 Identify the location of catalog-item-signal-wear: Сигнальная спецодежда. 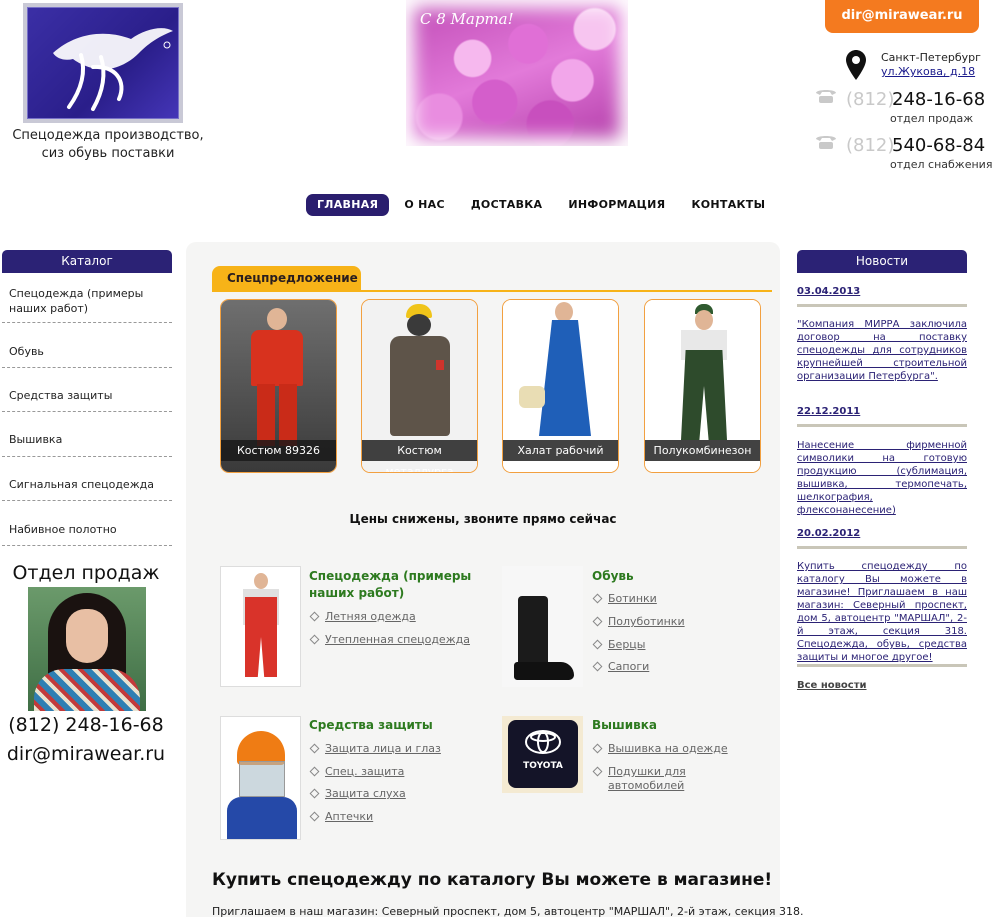
(90, 484).